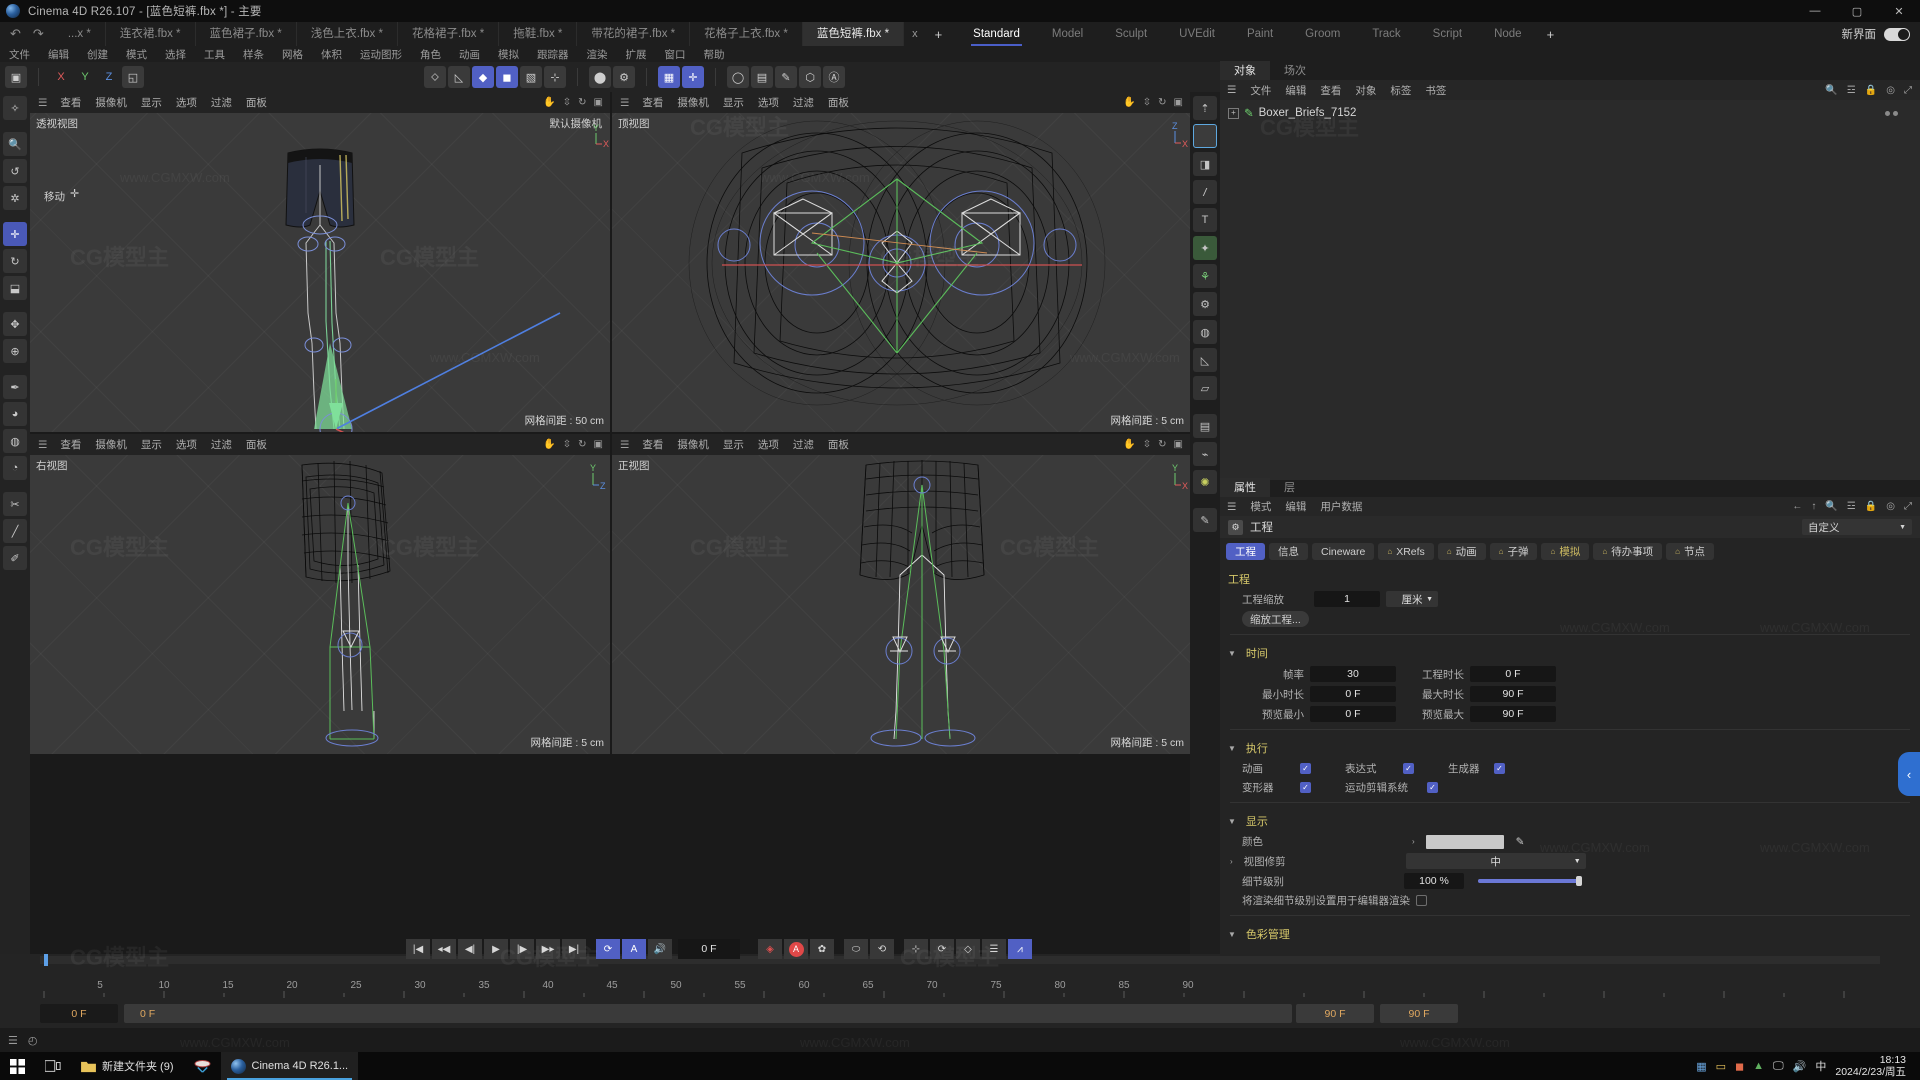 Image resolution: width=1920 pixels, height=1080 pixels. Describe the element at coordinates (1245, 70) in the screenshot. I see `tab-objects: 对象` at that location.